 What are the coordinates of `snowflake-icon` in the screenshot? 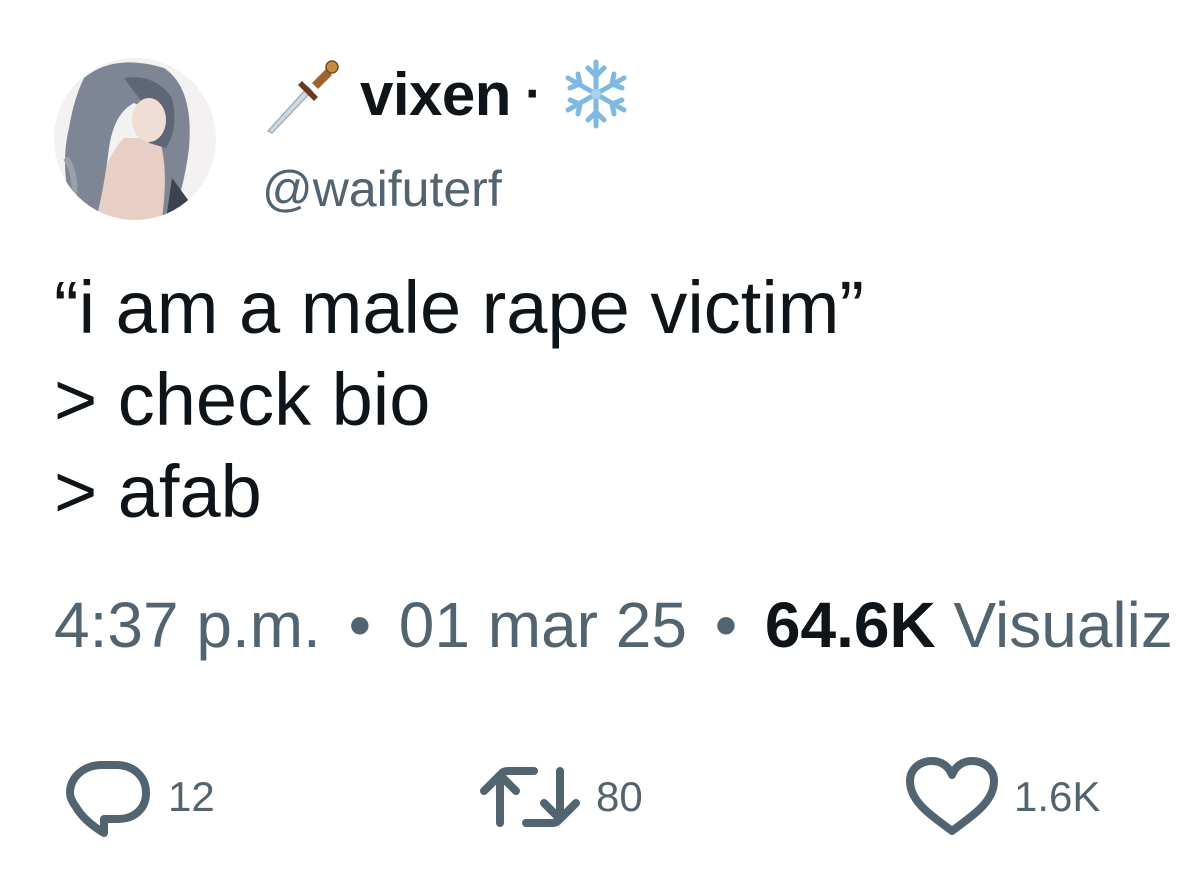 It's located at (596, 94).